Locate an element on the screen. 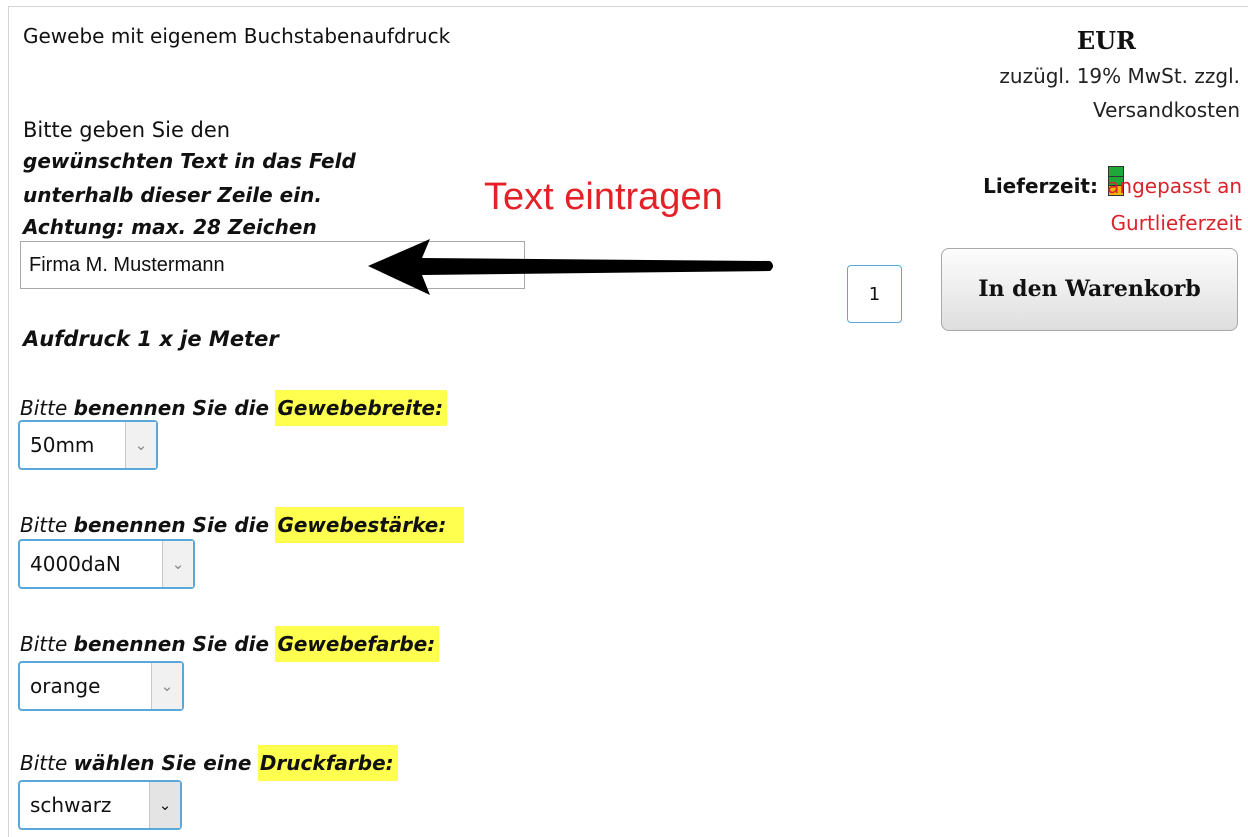 The width and height of the screenshot is (1248, 837). width-select: 50mm ⌄ is located at coordinates (88, 445).